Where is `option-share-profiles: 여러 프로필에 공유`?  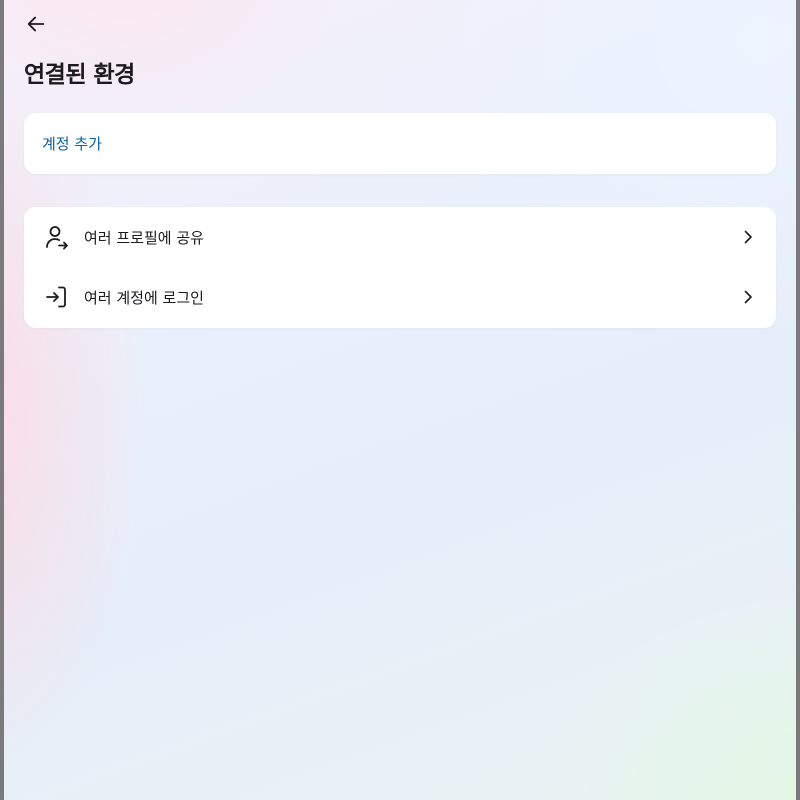
option-share-profiles: 여러 프로필에 공유 is located at coordinates (400, 237).